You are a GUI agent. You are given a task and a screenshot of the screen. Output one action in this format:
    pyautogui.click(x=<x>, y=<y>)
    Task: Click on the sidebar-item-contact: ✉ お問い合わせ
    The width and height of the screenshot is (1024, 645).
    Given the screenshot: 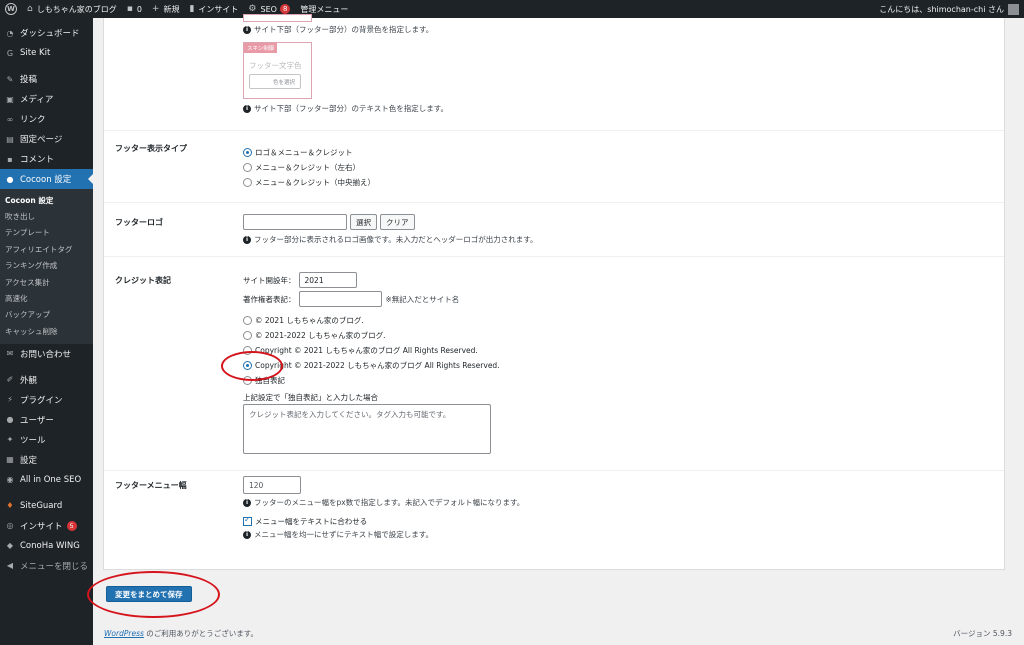 What is the action you would take?
    pyautogui.click(x=46, y=354)
    